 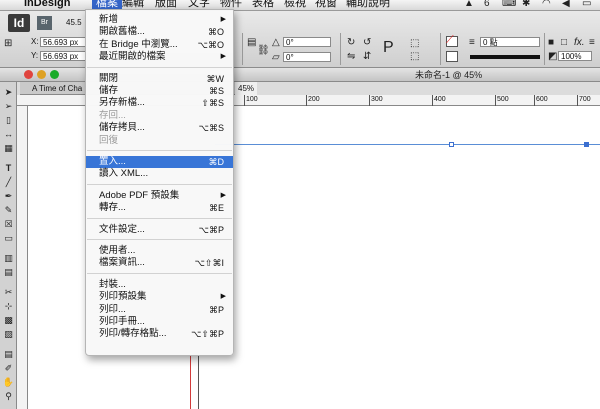 I want to click on bridge-button: Br, so click(x=44, y=23).